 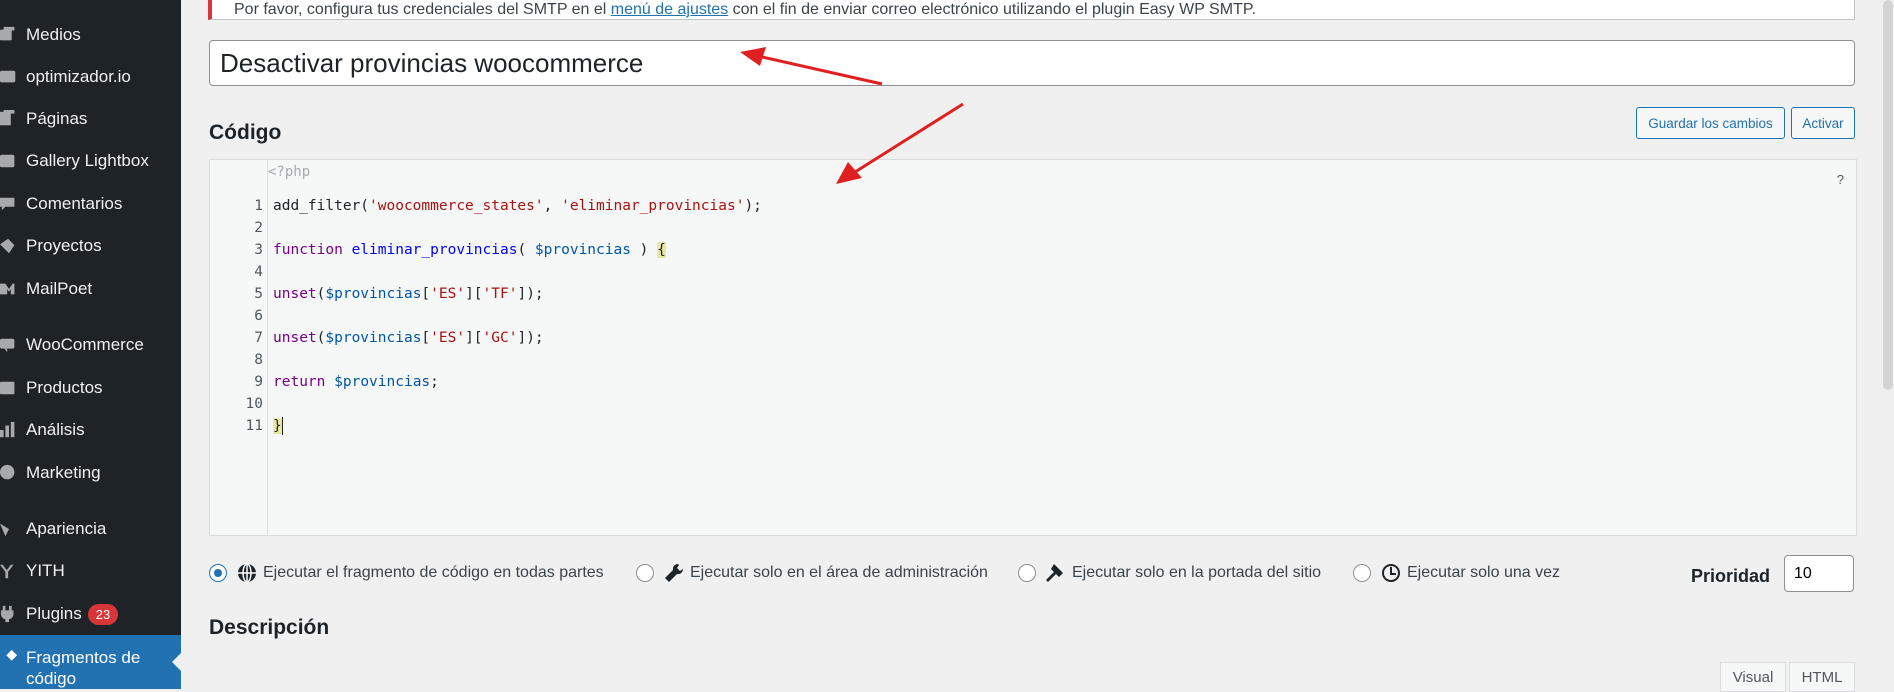 What do you see at coordinates (66, 528) in the screenshot?
I see `sidebar-item-label: Apariencia` at bounding box center [66, 528].